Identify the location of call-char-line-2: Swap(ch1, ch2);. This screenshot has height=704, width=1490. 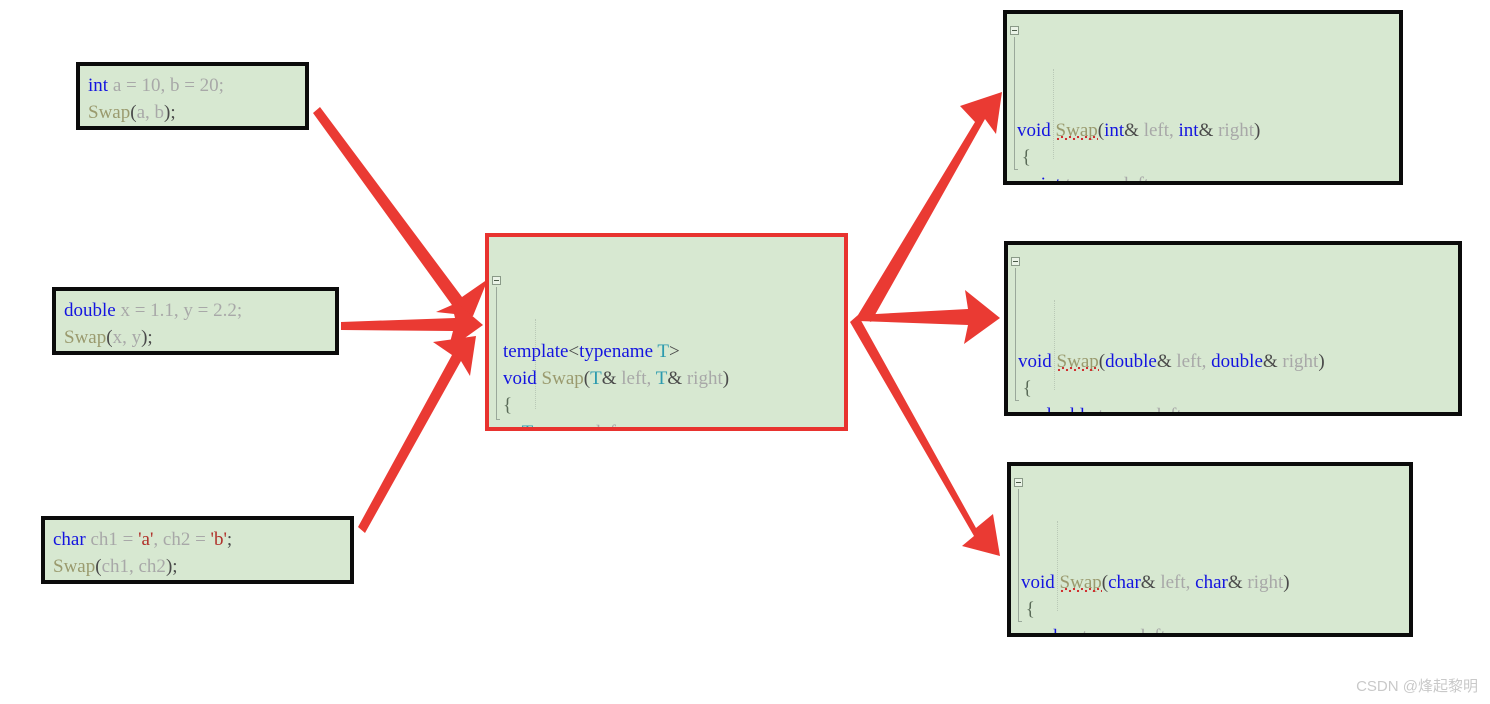
(201, 566).